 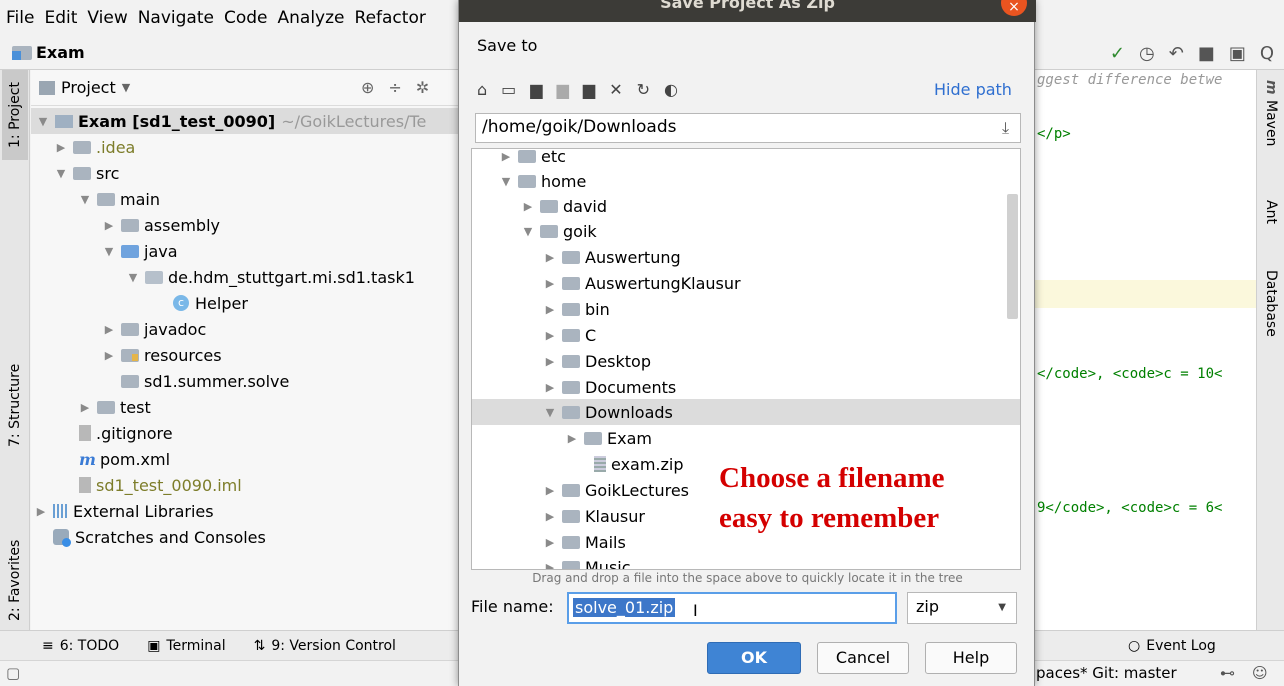 I want to click on path-field: /home/goik/Downloads, so click(x=748, y=128).